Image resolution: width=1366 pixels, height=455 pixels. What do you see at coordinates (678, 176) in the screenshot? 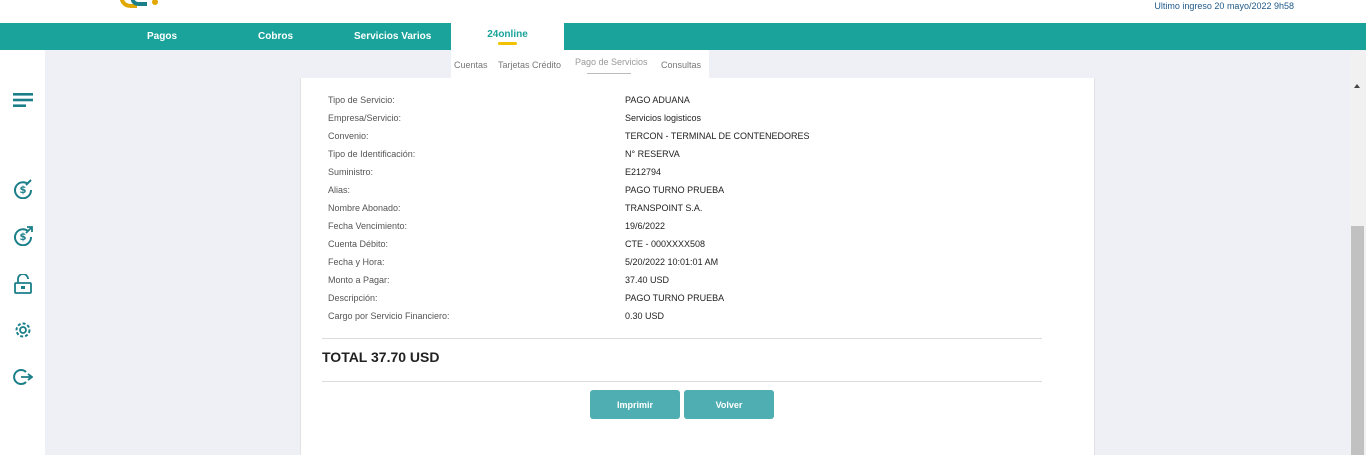
I see `detail-row: Suministro: E212794` at bounding box center [678, 176].